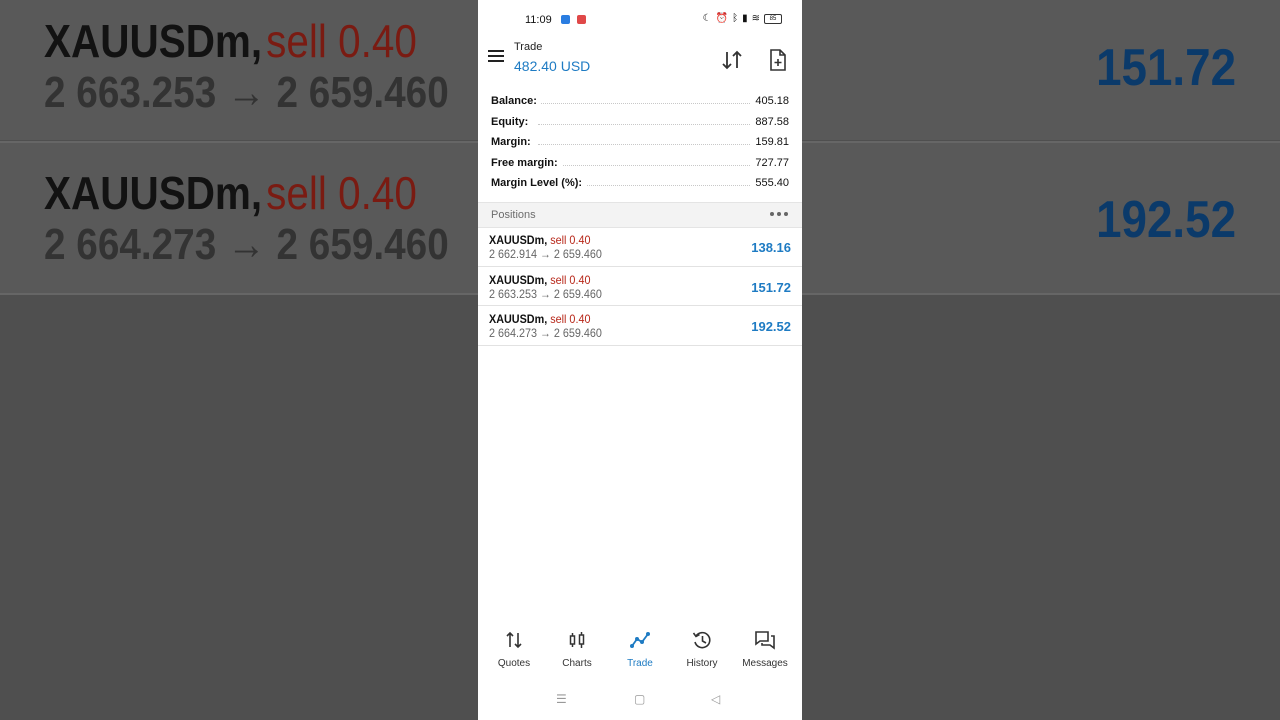 The image size is (1280, 720). I want to click on nav-label: Messages, so click(765, 663).